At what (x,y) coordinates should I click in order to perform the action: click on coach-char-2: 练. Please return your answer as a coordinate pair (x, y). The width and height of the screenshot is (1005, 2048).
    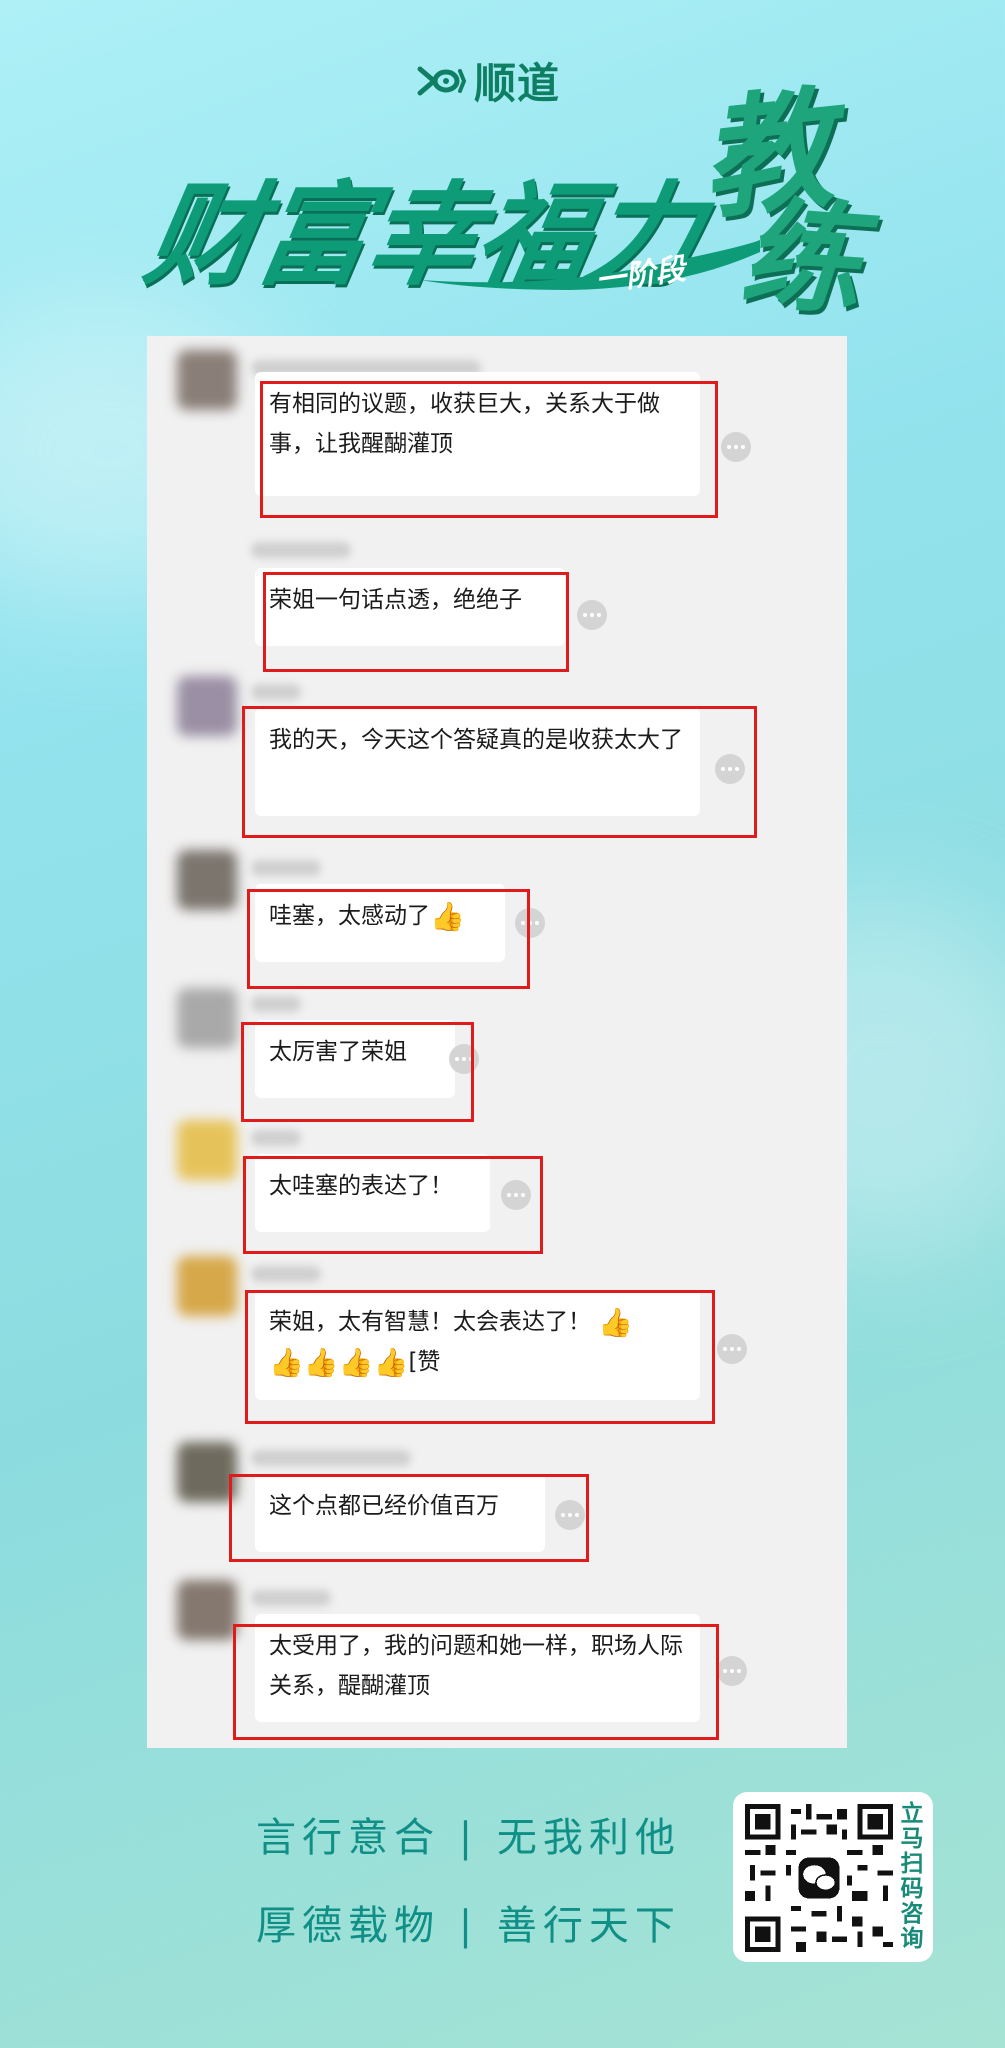
    Looking at the image, I should click on (801, 257).